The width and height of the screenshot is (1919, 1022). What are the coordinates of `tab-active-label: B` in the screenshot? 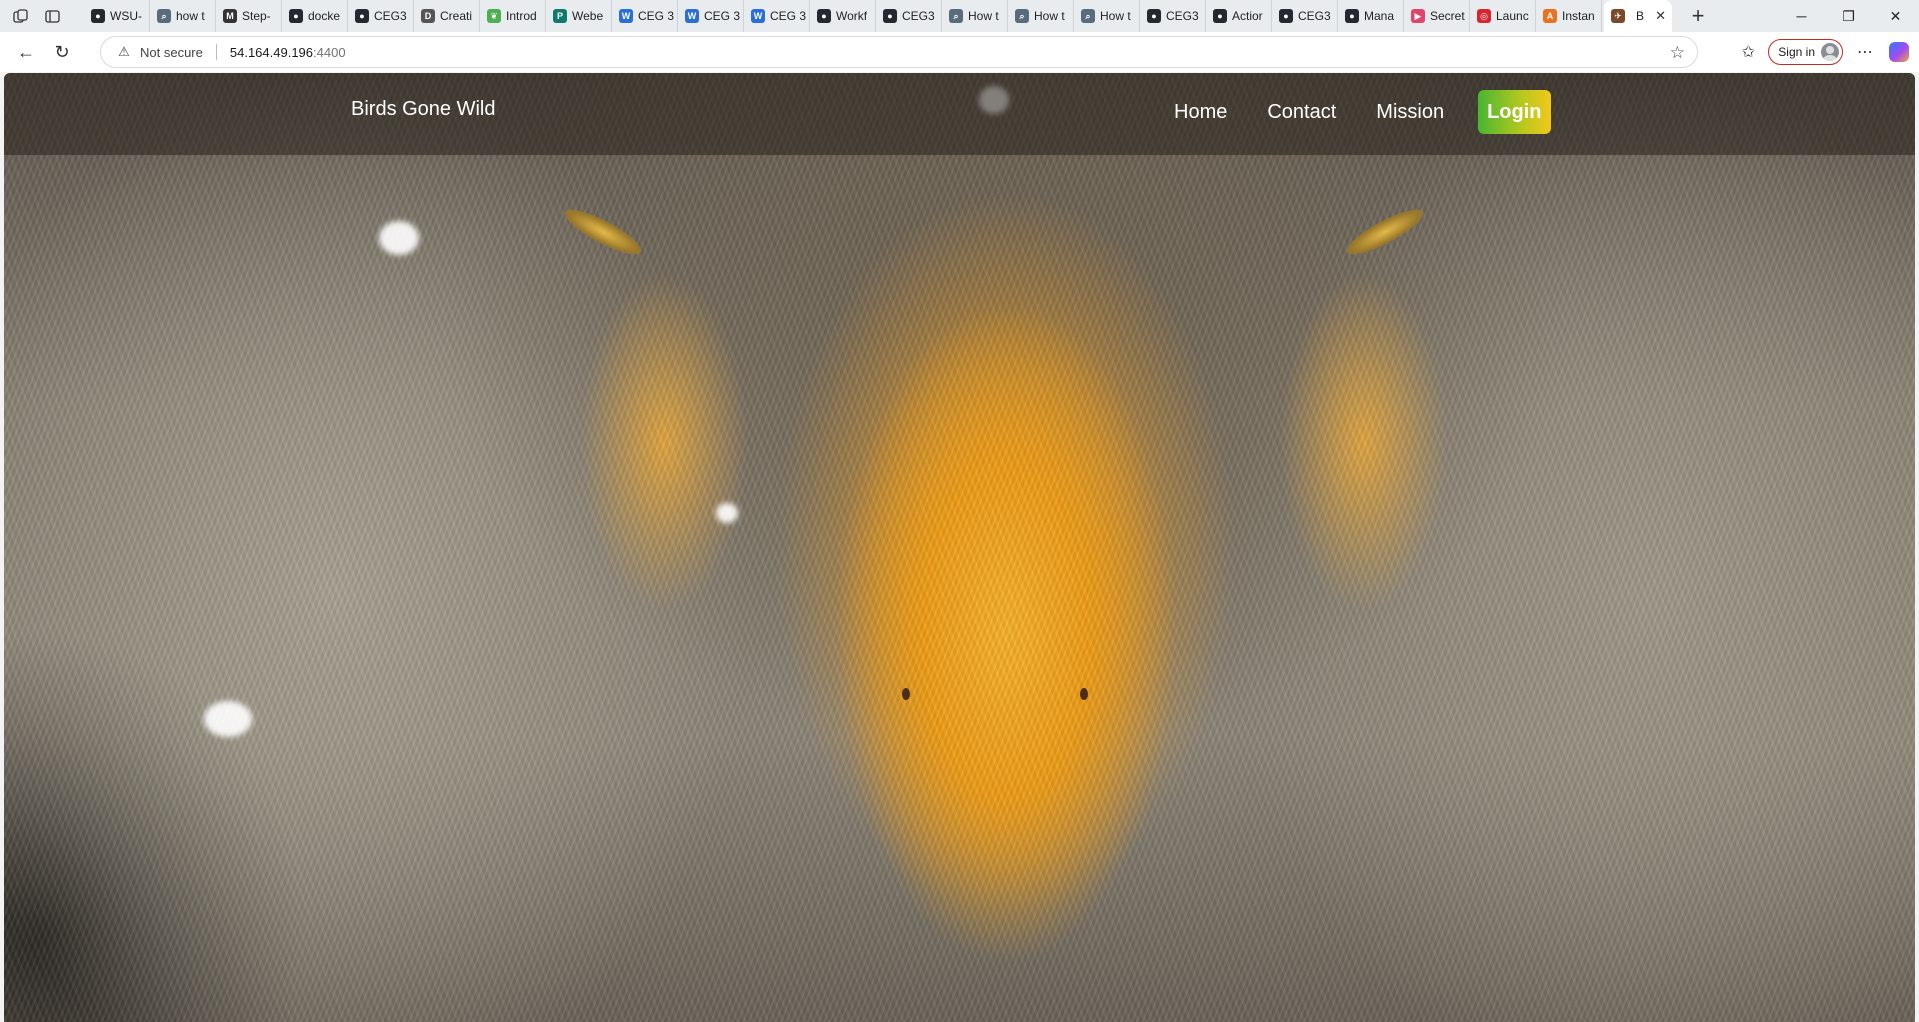 It's located at (1640, 16).